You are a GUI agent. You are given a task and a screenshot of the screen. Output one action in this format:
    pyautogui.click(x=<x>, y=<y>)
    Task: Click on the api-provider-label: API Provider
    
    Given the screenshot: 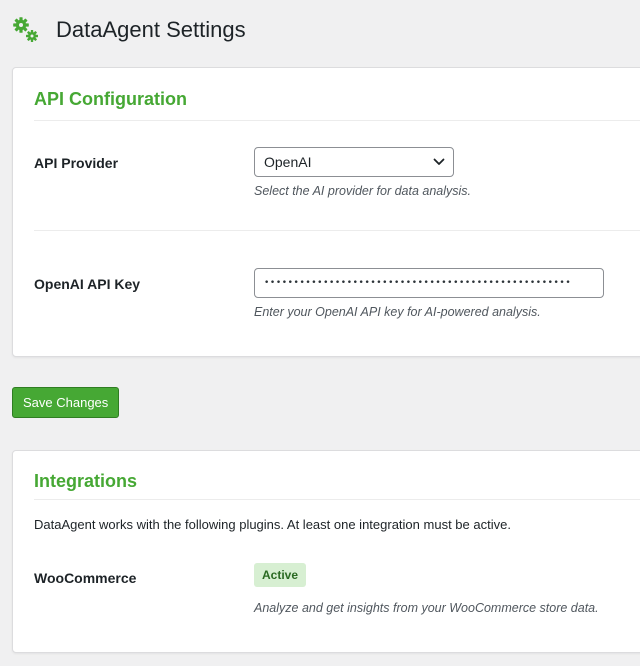 What is the action you would take?
    pyautogui.click(x=76, y=163)
    